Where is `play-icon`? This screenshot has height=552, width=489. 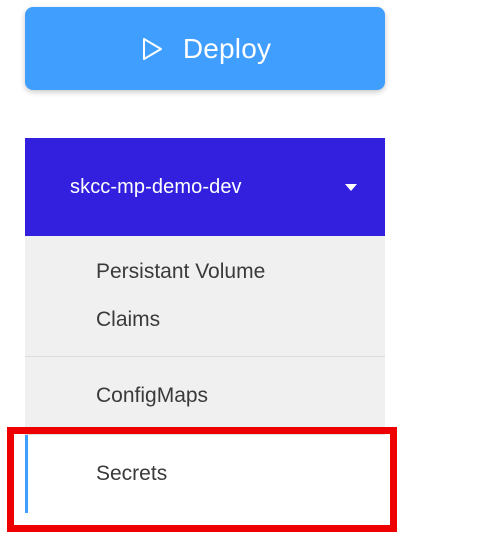
play-icon is located at coordinates (152, 49).